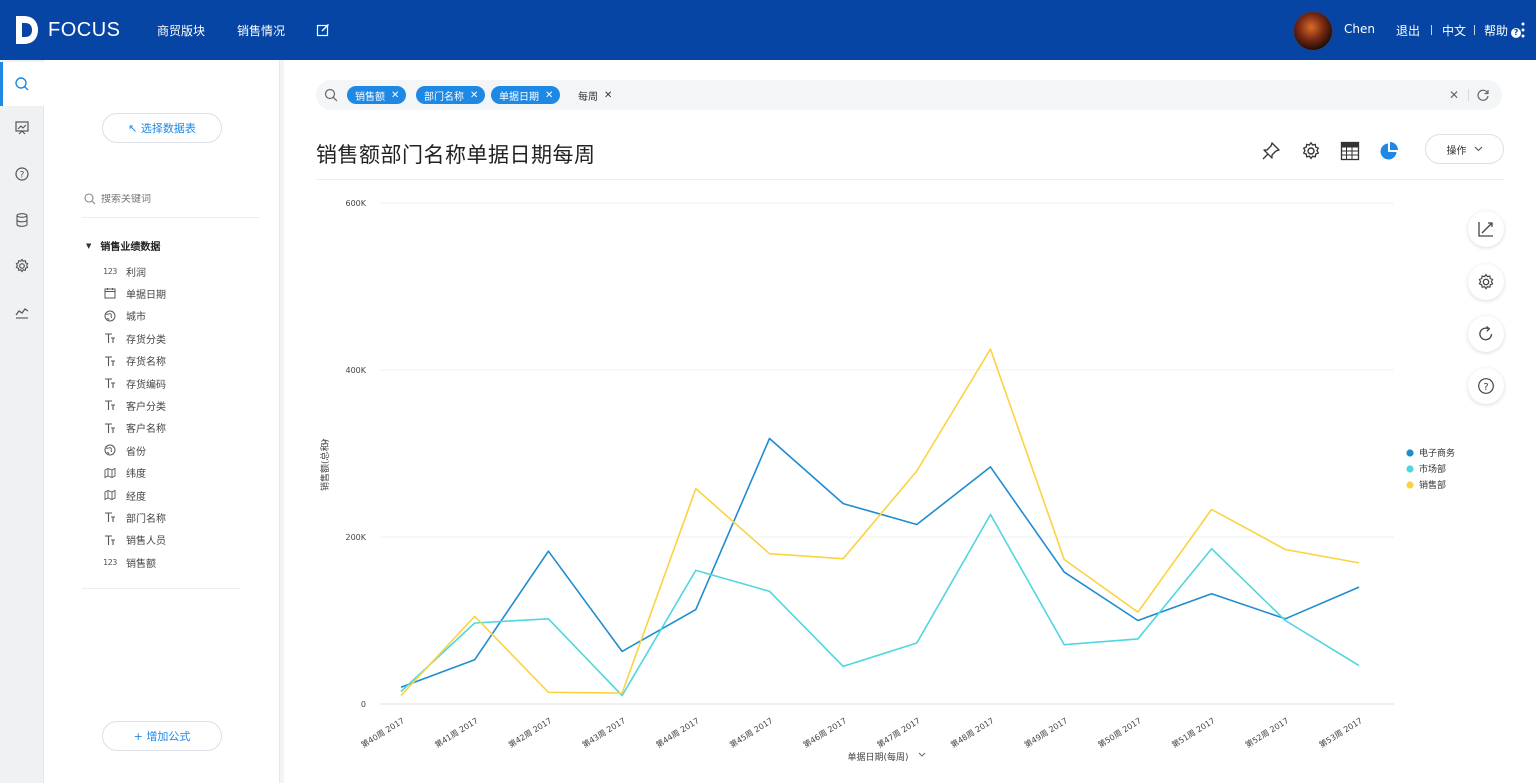 The height and width of the screenshot is (783, 1536). I want to click on rail-board, so click(22, 128).